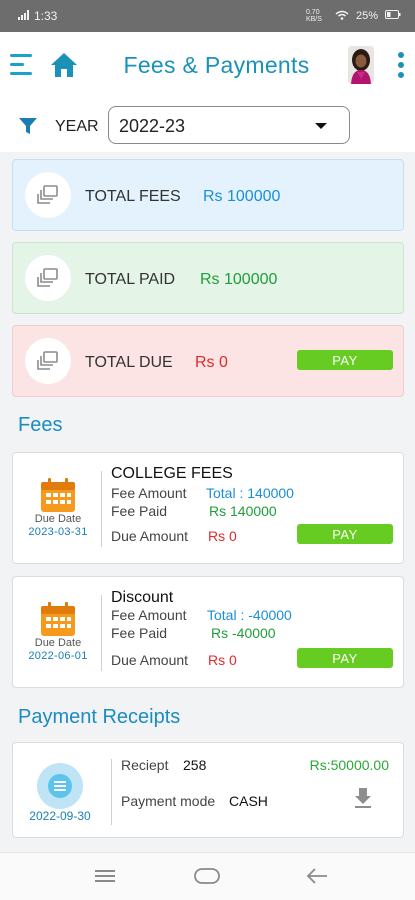 This screenshot has width=415, height=900. I want to click on total-fees-label: TOTAL FEES, so click(133, 196).